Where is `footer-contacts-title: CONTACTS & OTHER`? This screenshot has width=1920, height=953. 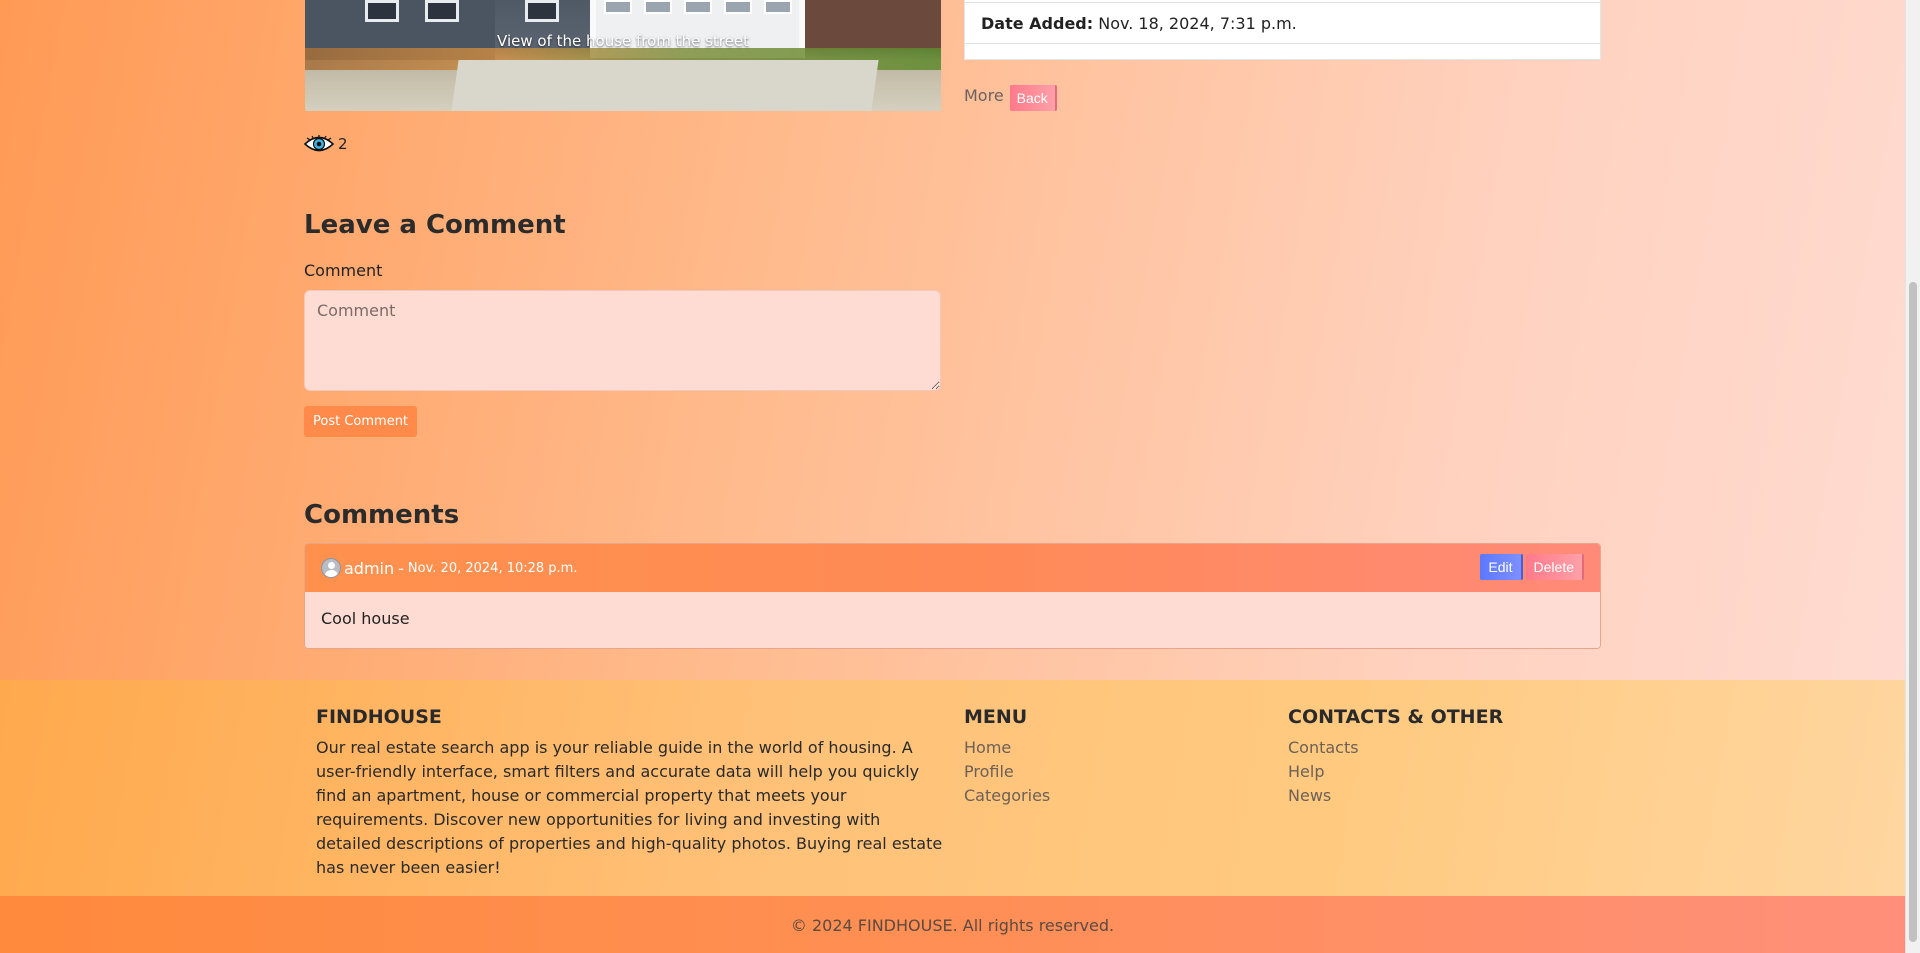 footer-contacts-title: CONTACTS & OTHER is located at coordinates (1396, 717).